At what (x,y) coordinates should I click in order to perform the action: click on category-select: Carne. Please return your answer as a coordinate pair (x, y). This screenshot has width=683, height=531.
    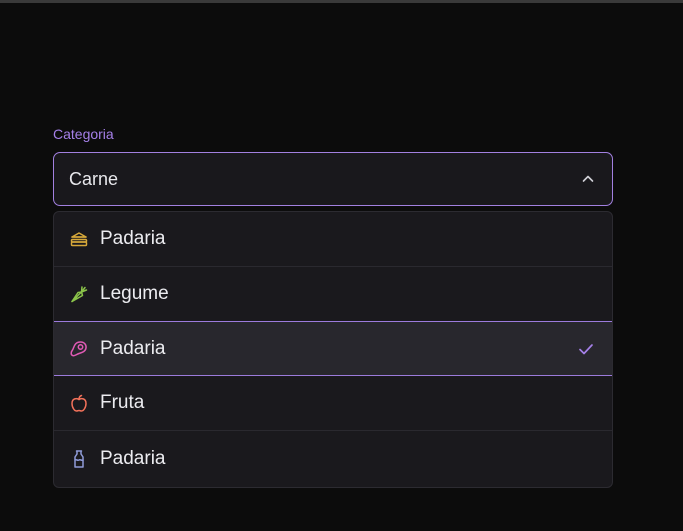
    Looking at the image, I should click on (333, 179).